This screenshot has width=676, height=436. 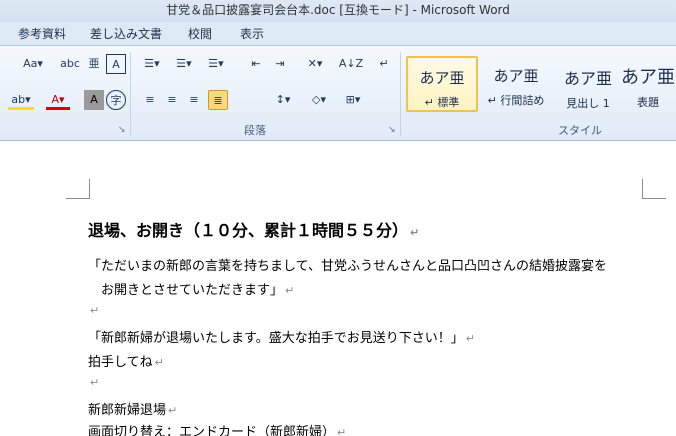 I want to click on character-border-icon: 亜, so click(x=94, y=64).